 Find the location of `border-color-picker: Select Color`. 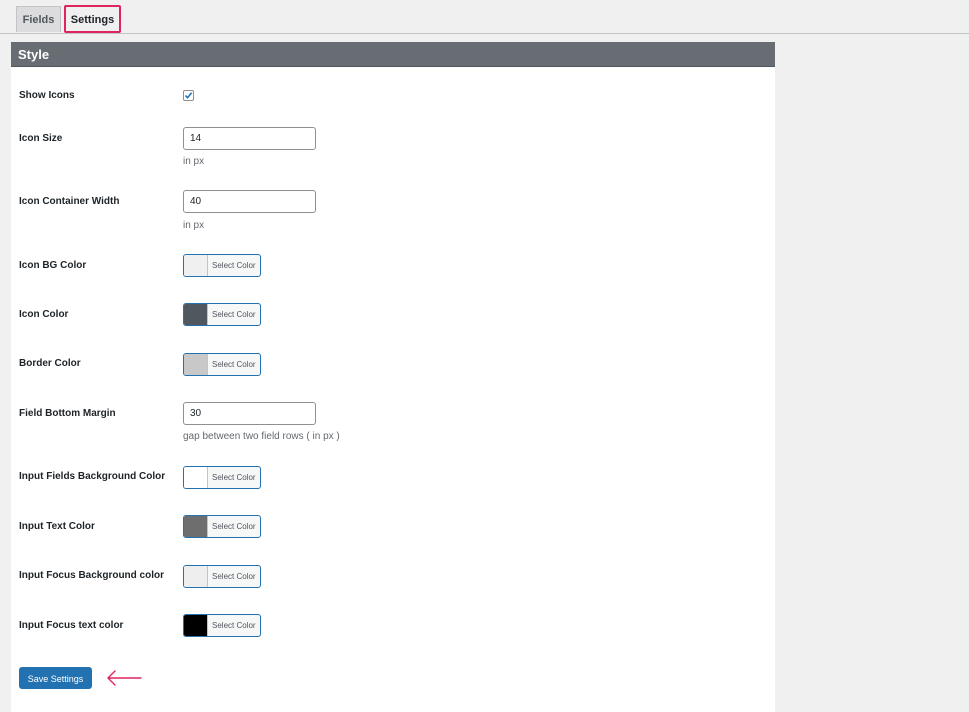

border-color-picker: Select Color is located at coordinates (222, 364).